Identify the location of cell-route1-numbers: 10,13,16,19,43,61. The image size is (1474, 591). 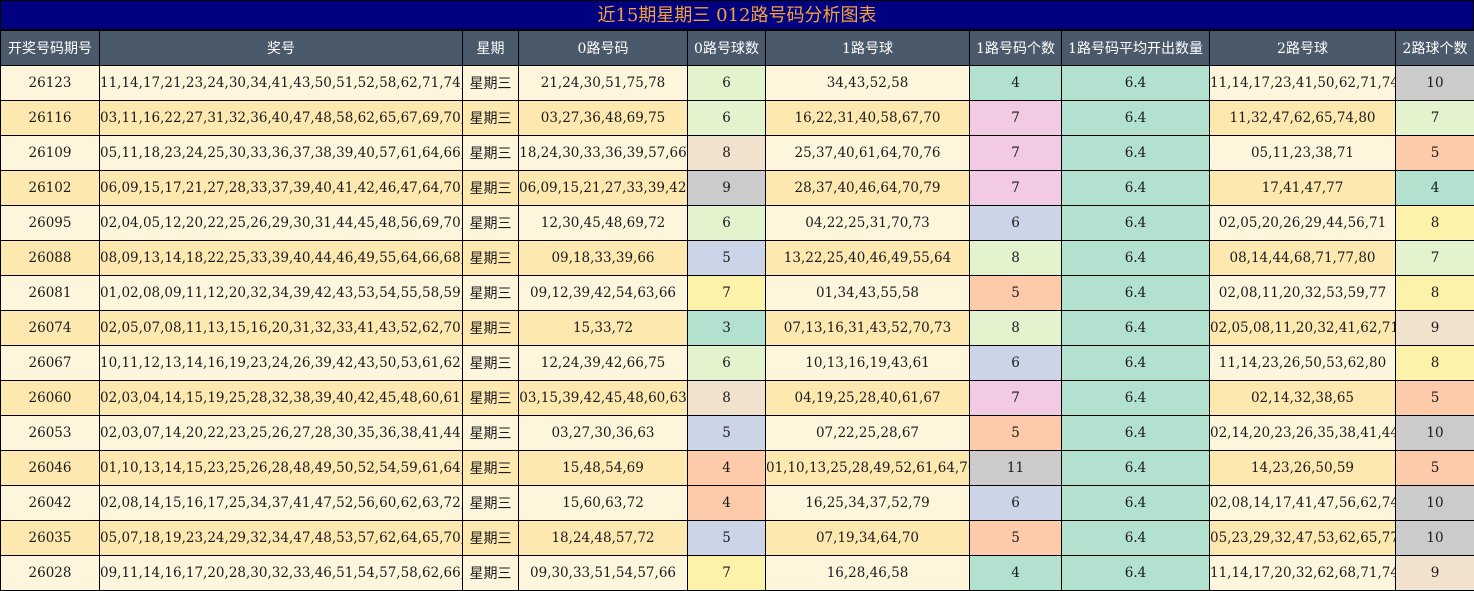
(868, 363).